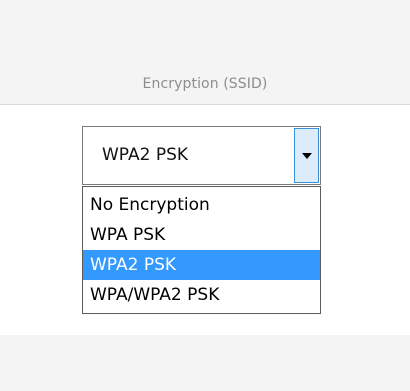 The image size is (410, 391). I want to click on option-wpa2-psk: WPA2 PSK, so click(201, 265).